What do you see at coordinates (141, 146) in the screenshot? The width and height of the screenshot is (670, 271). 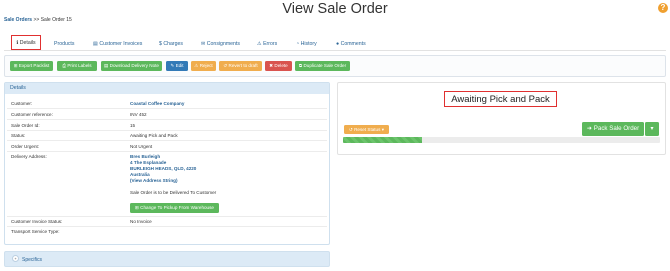 I see `order-urgent-value: Not Urgent` at bounding box center [141, 146].